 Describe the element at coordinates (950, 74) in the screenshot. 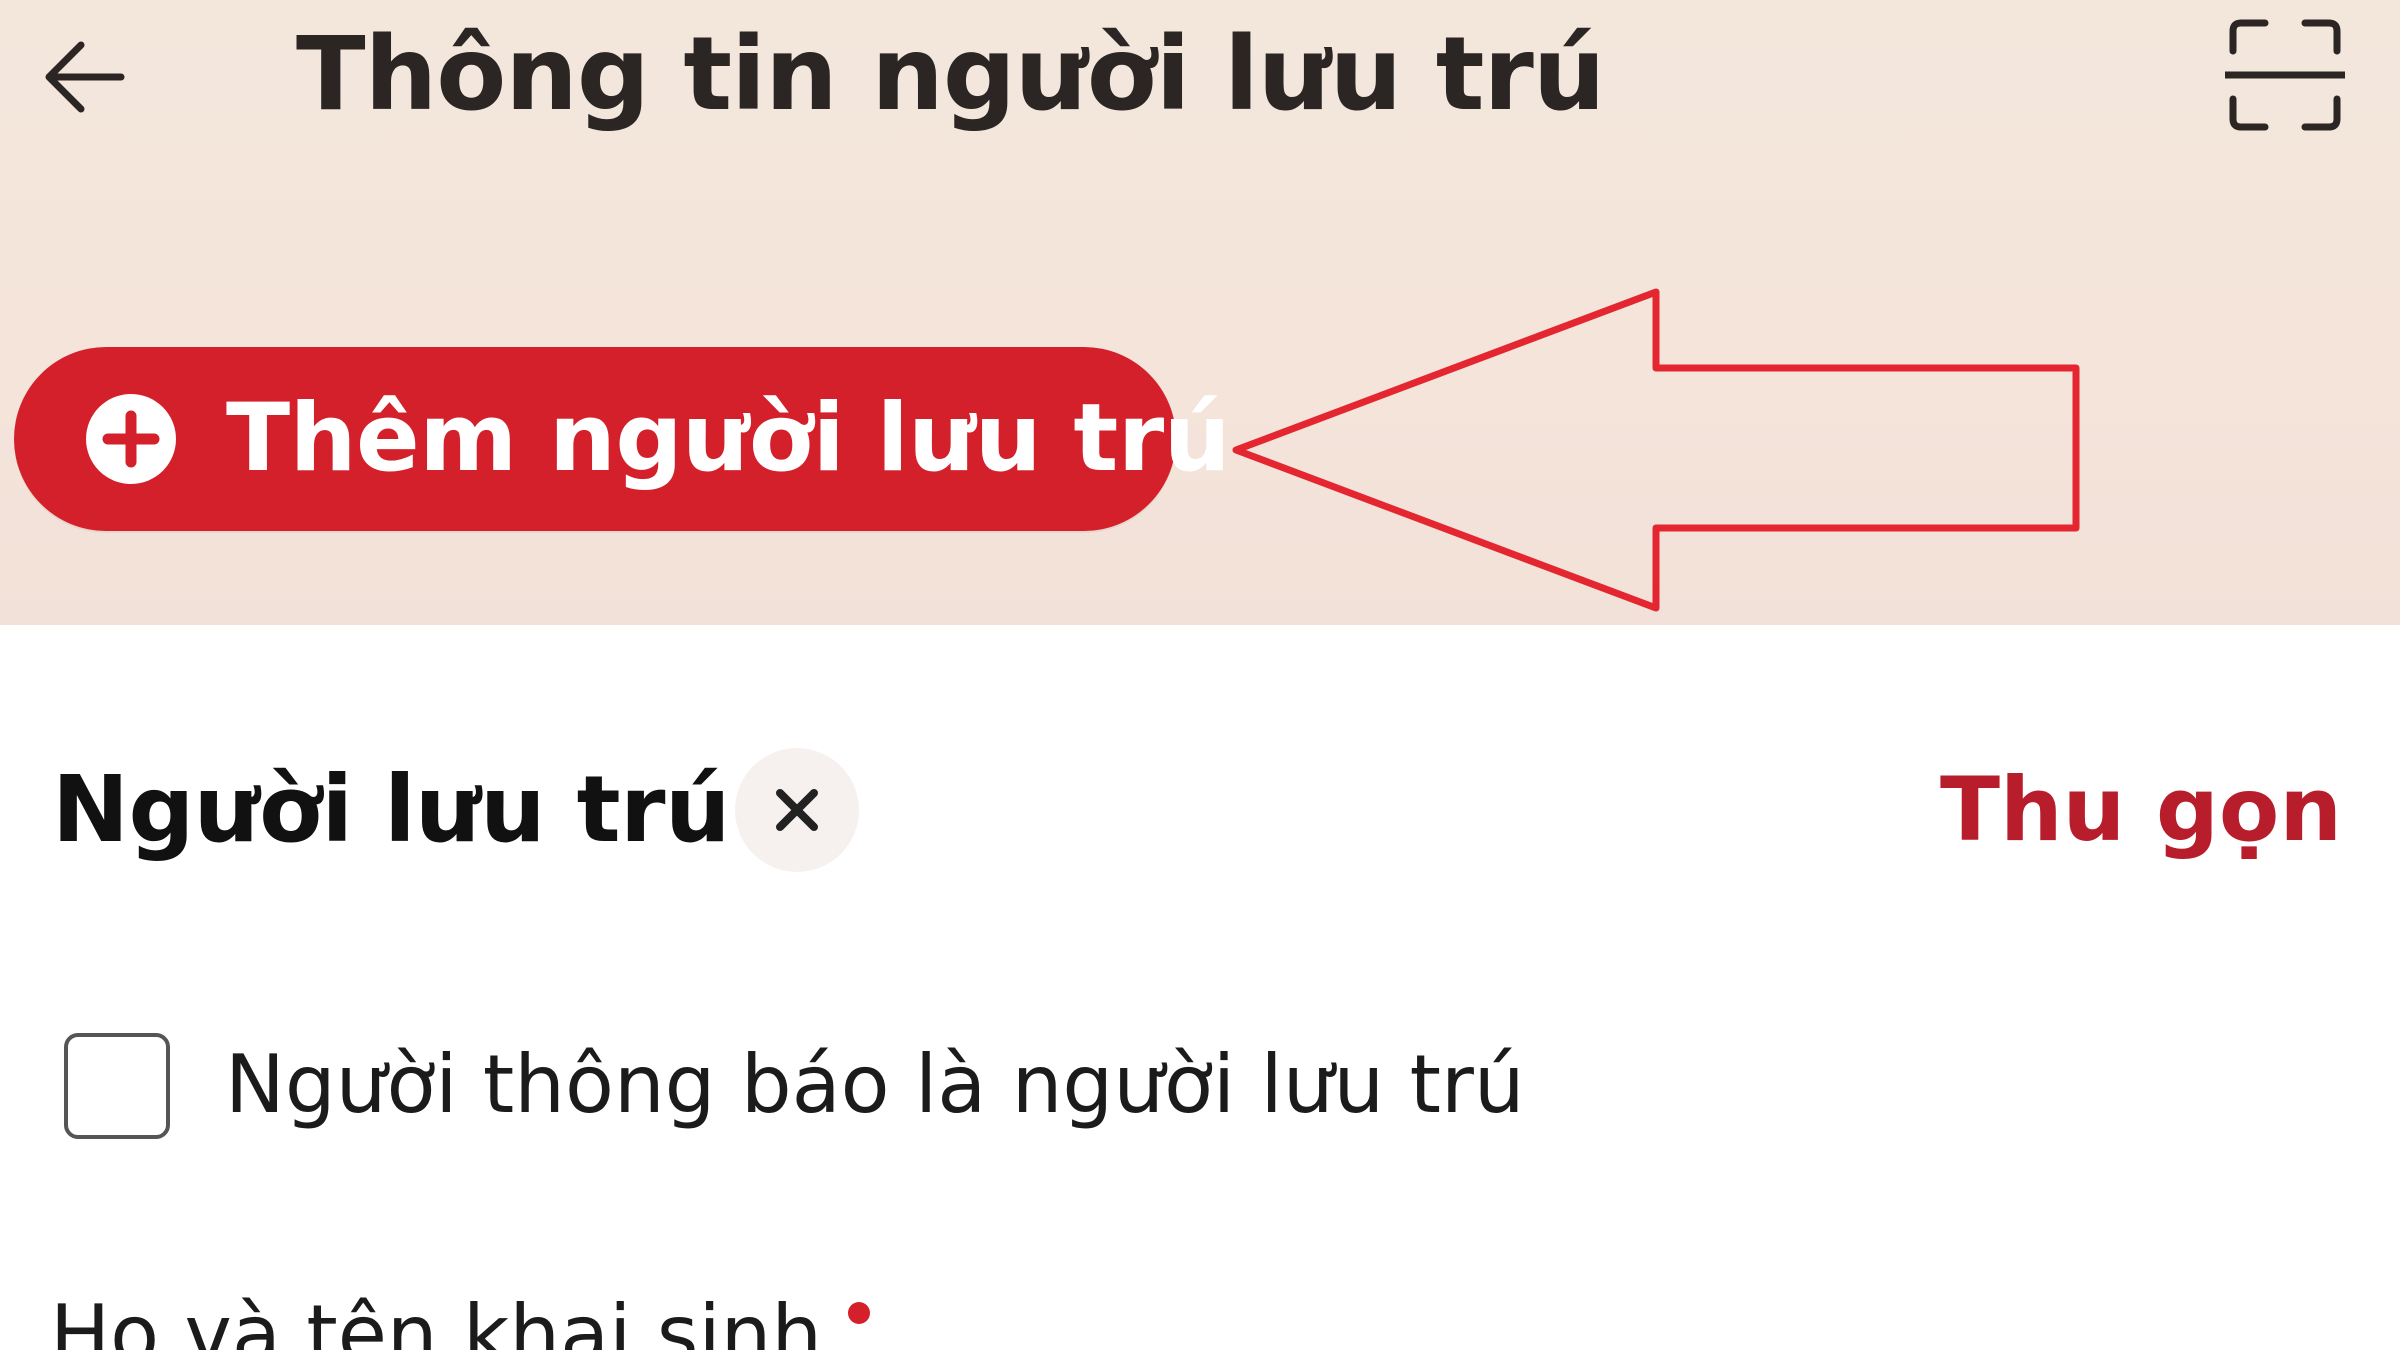

I see `page-title: Thông tin người lưu trú` at that location.